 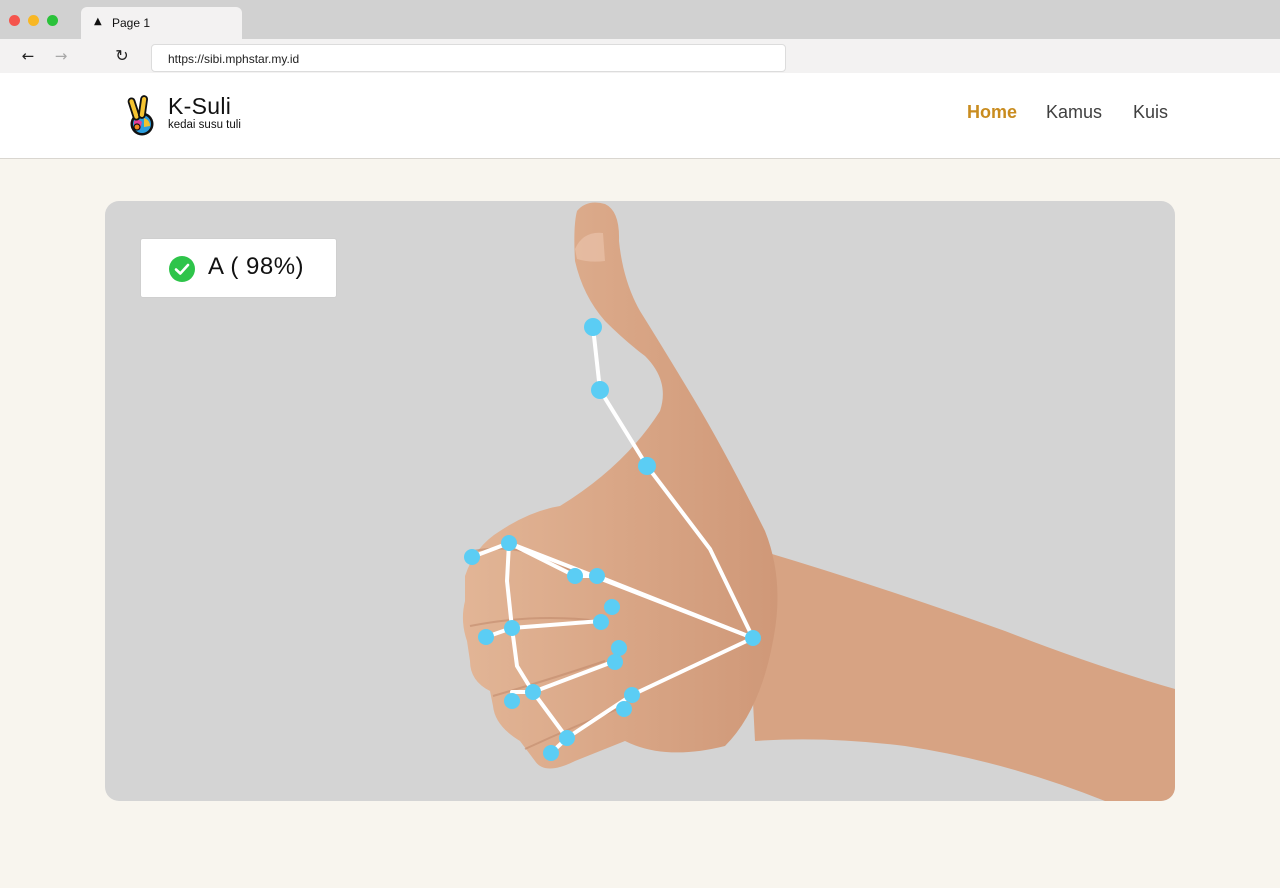 I want to click on arrow-left-icon: ←, so click(x=28, y=56).